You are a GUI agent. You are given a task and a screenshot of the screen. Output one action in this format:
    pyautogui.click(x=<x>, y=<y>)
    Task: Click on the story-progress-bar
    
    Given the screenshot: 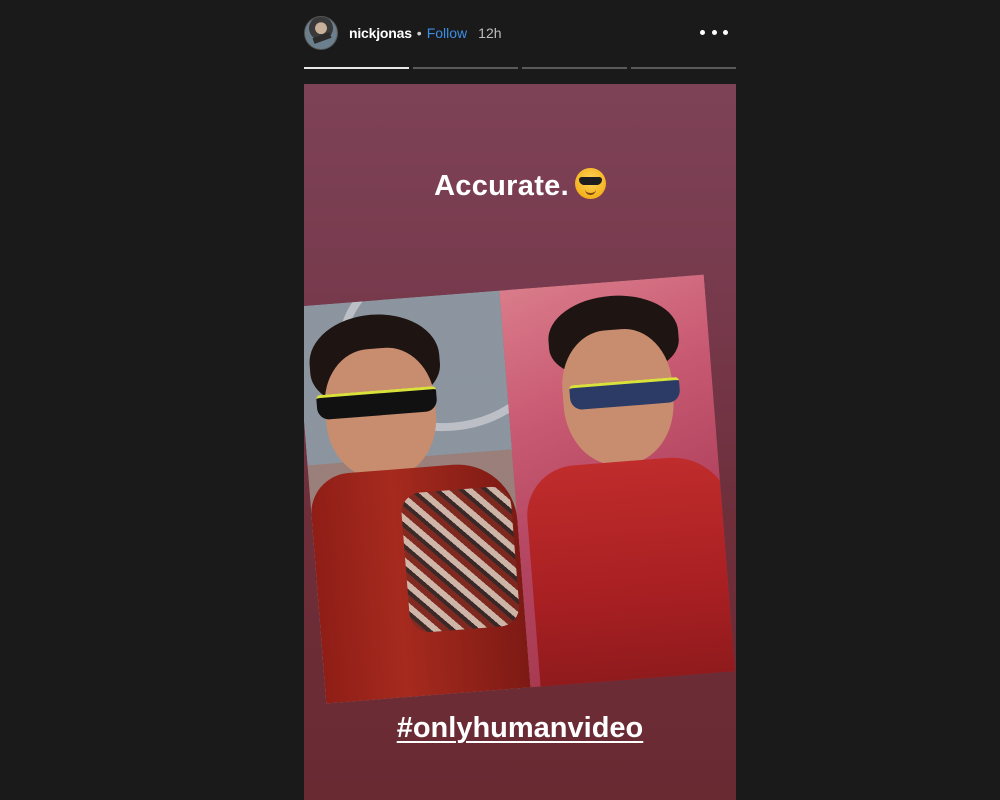 What is the action you would take?
    pyautogui.click(x=520, y=68)
    